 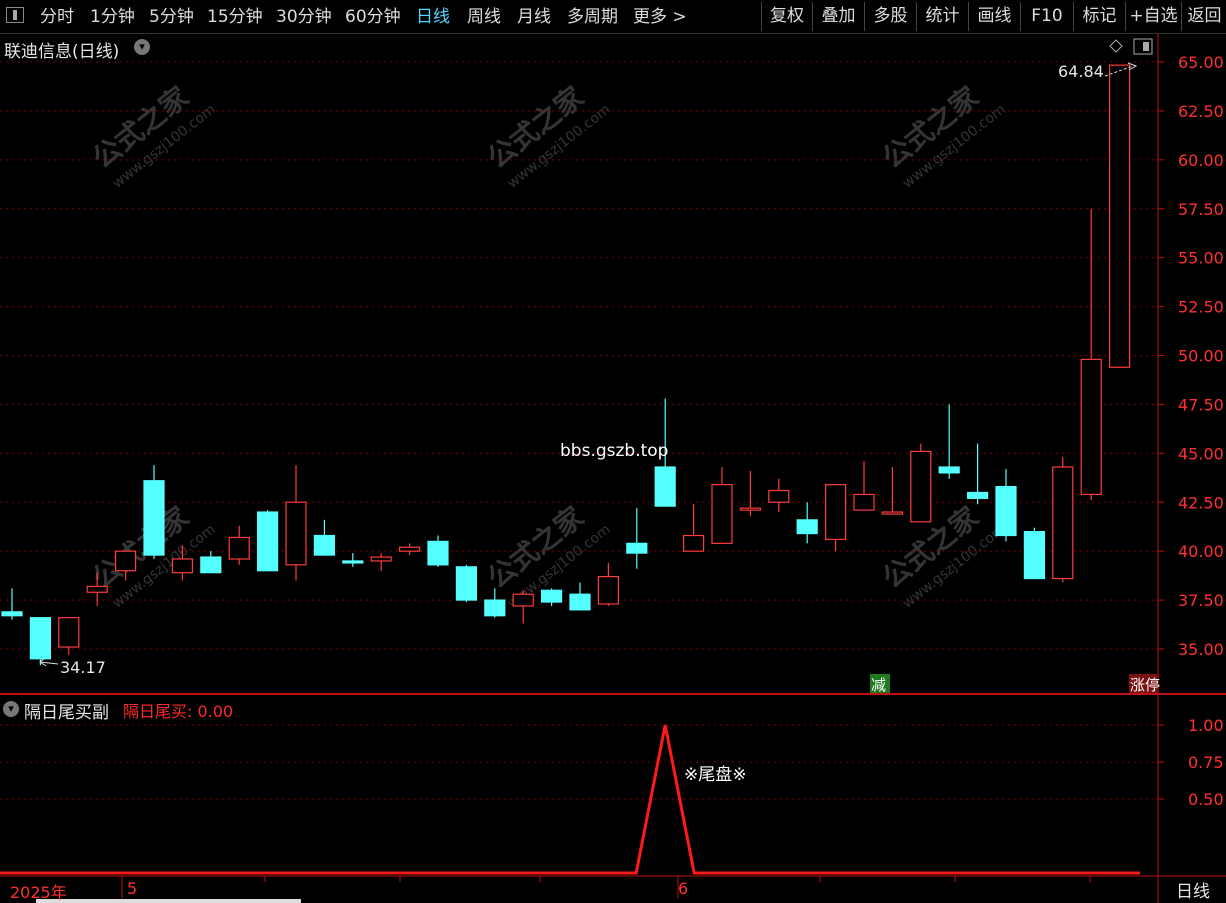 I want to click on date-june-label: 6, so click(x=683, y=888).